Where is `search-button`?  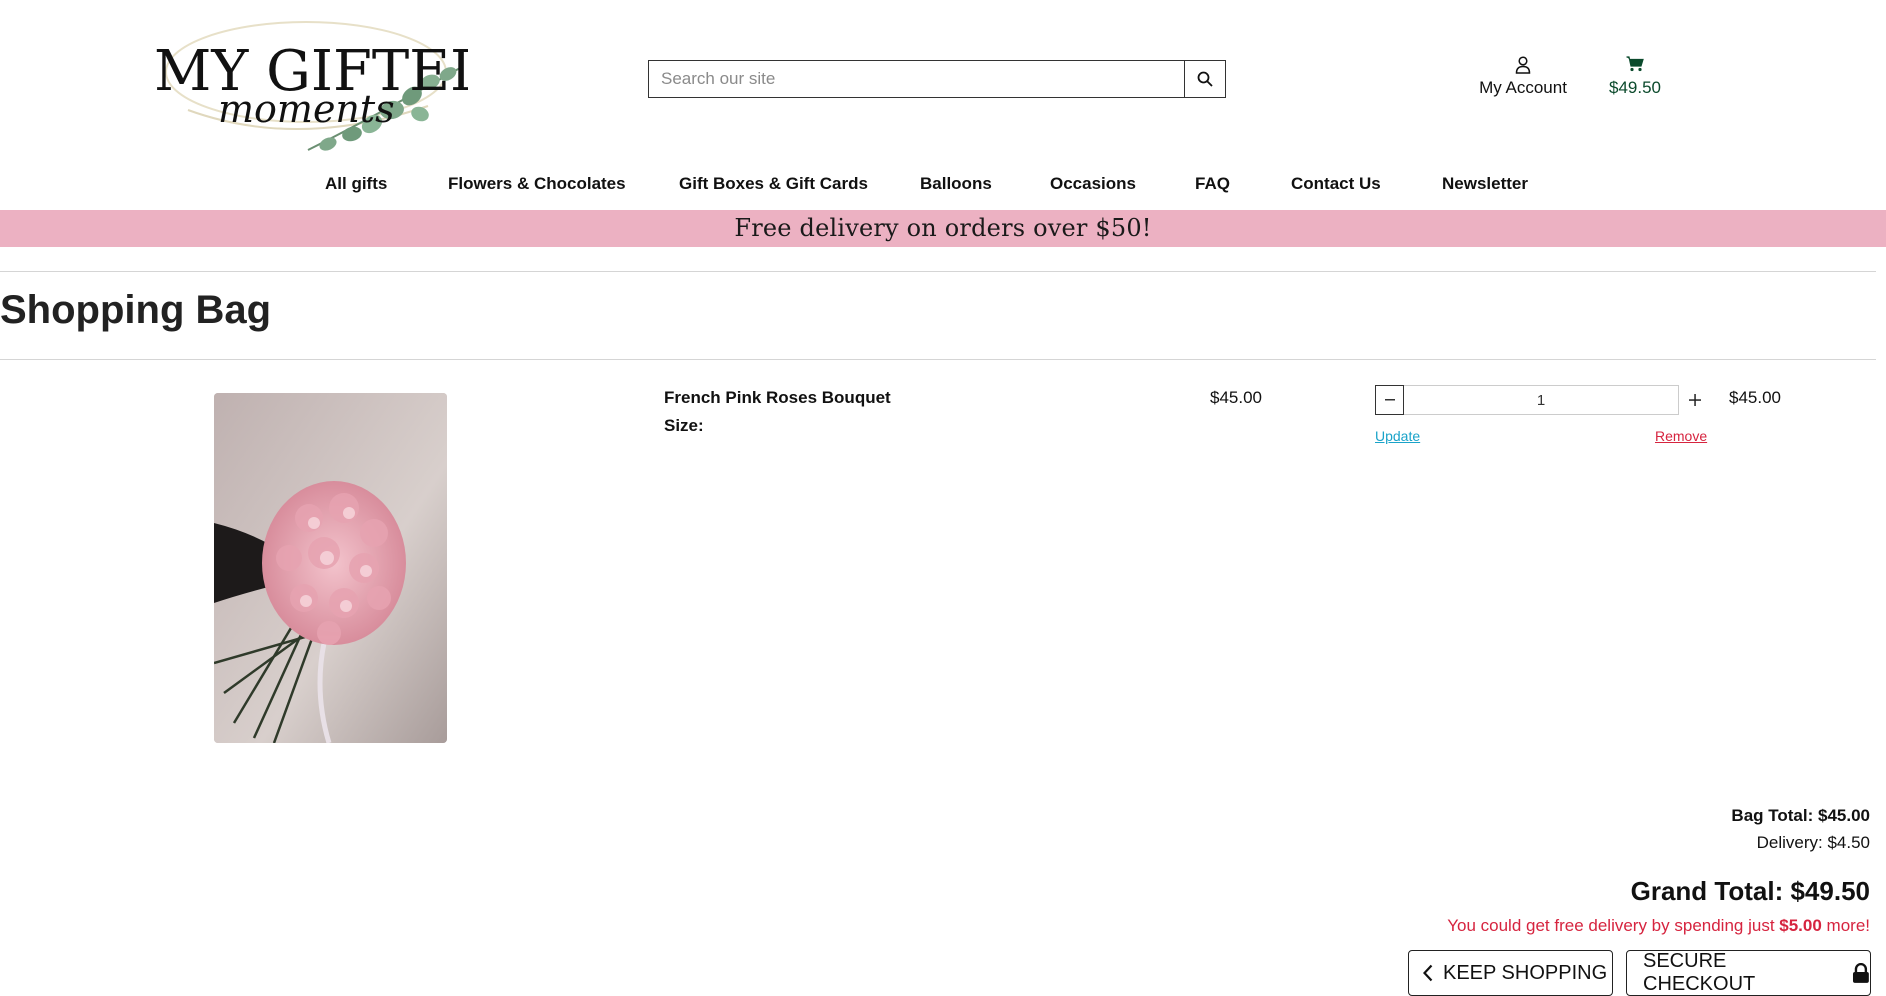 search-button is located at coordinates (1204, 79).